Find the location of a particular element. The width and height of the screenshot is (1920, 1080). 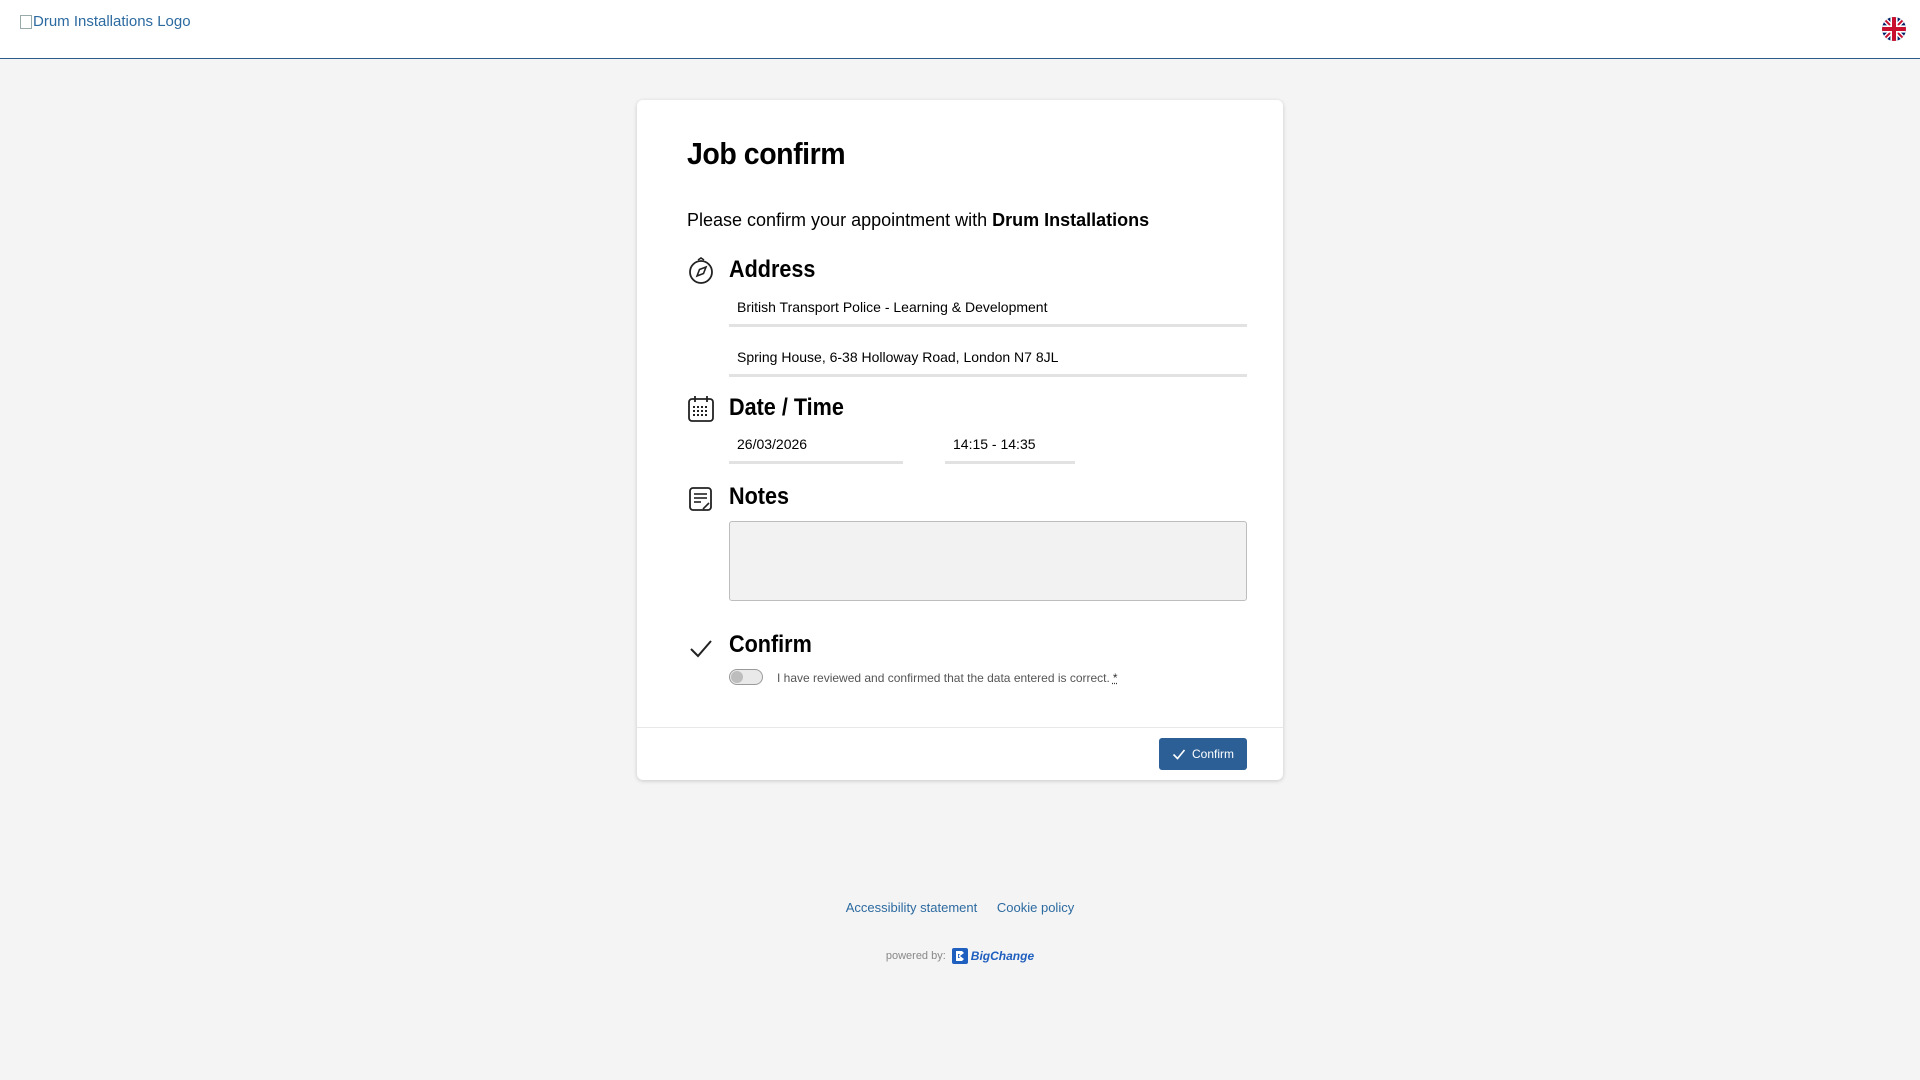

bigchange-brand: BigChange is located at coordinates (1002, 956).